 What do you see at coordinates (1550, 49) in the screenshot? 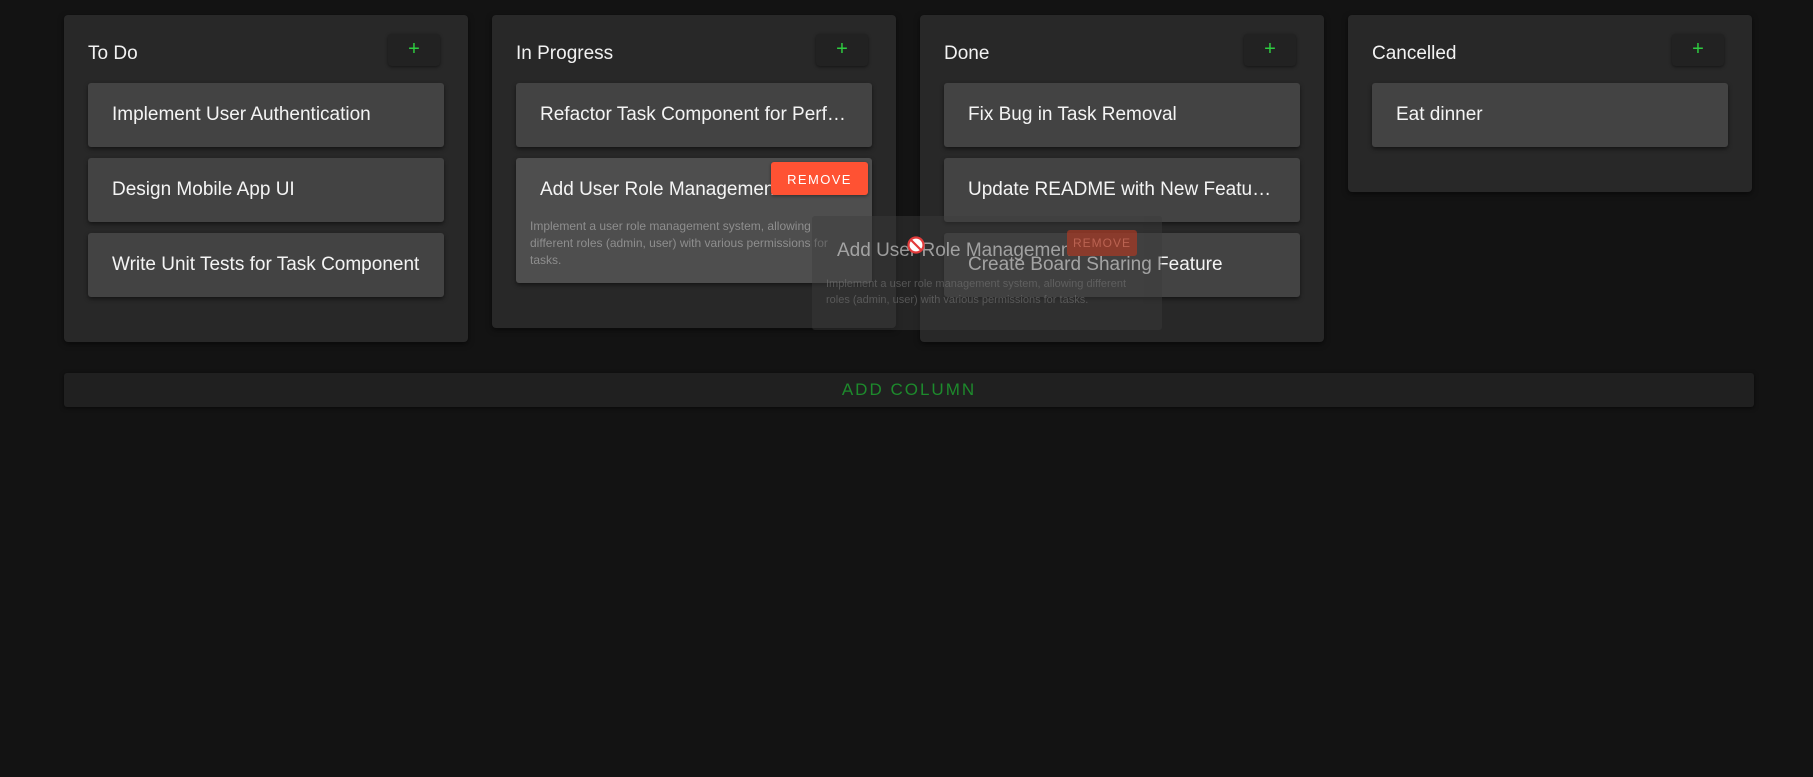
I see `column-header: Cancelled +` at bounding box center [1550, 49].